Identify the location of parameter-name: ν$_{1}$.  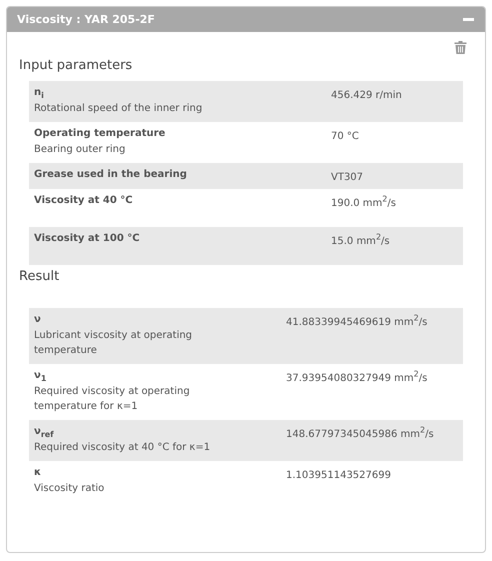
(40, 375).